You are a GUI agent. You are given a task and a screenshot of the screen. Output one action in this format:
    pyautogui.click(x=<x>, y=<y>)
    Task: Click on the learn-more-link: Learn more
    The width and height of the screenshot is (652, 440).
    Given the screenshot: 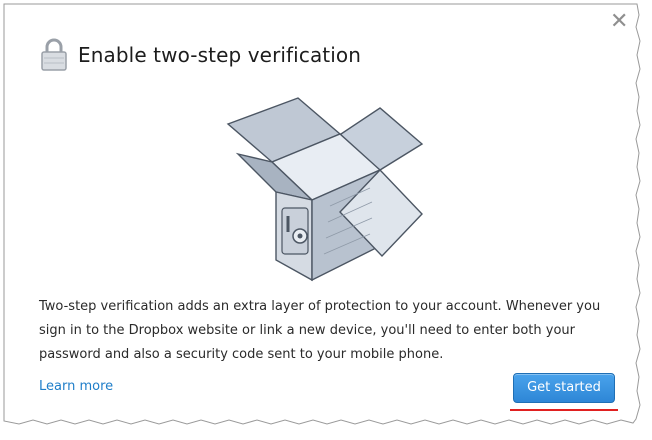 What is the action you would take?
    pyautogui.click(x=76, y=386)
    